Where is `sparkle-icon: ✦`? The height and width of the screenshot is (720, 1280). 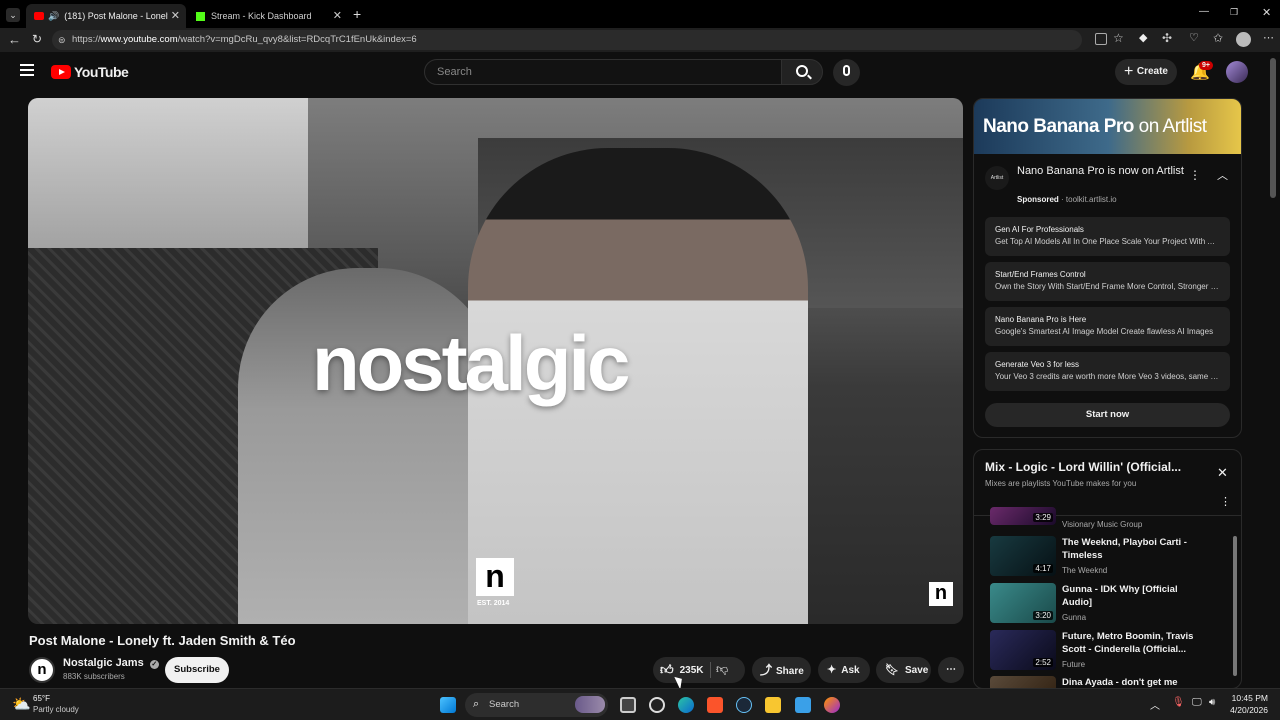
sparkle-icon: ✦ is located at coordinates (832, 670).